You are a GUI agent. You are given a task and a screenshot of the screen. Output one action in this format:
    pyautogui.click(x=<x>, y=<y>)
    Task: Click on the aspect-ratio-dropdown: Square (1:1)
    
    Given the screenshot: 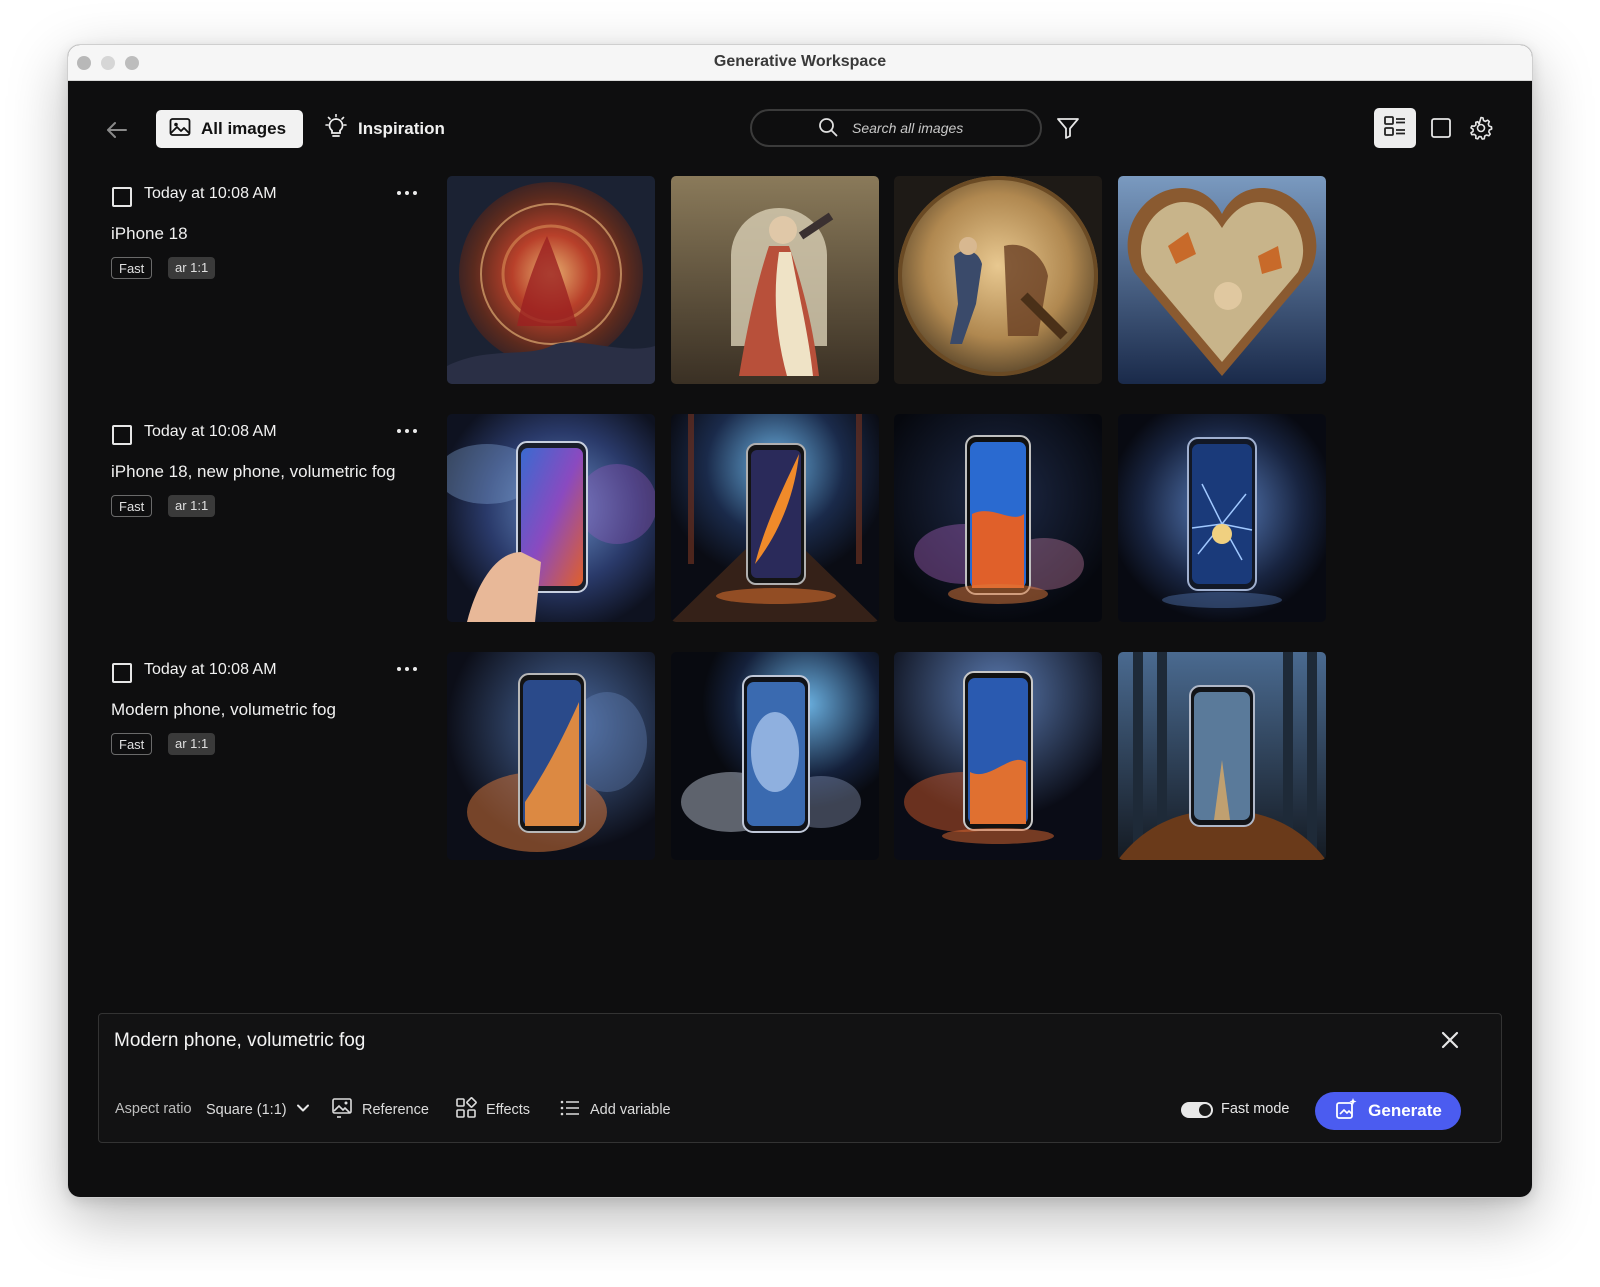 What is the action you would take?
    pyautogui.click(x=258, y=1110)
    